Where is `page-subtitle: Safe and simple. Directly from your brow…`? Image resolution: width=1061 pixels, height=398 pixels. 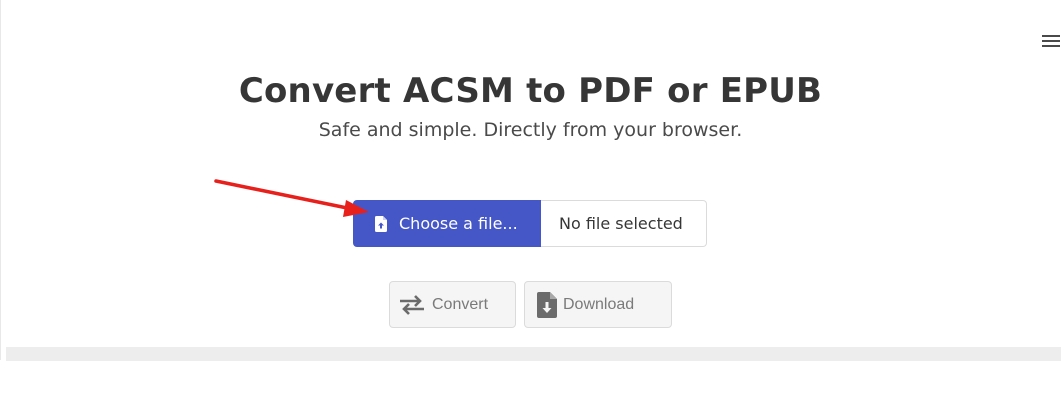 page-subtitle: Safe and simple. Directly from your brow… is located at coordinates (530, 130).